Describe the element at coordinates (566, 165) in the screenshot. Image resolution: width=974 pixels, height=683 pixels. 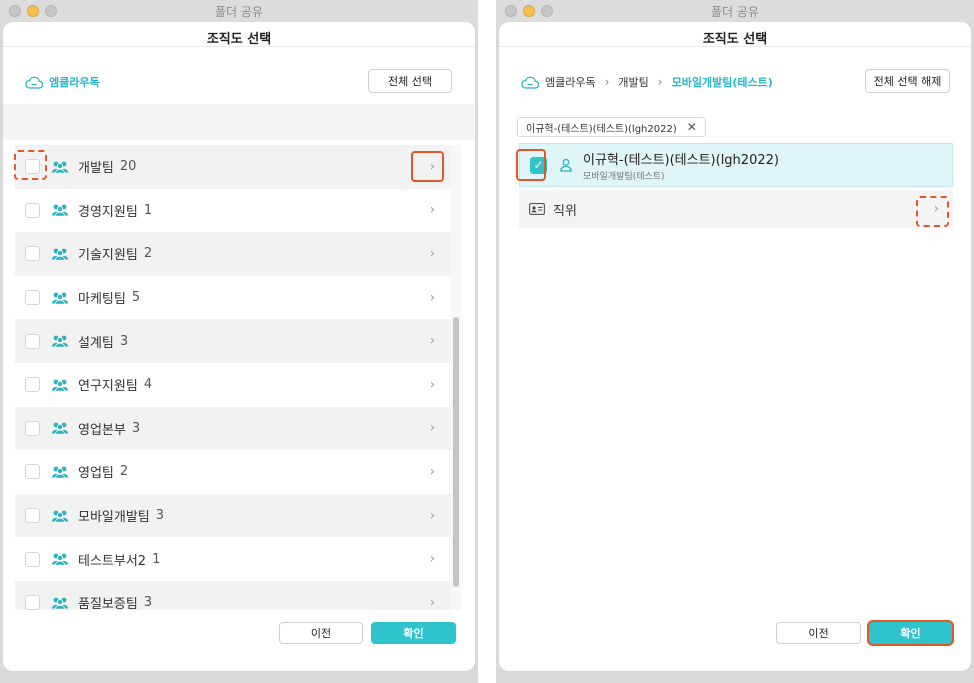
I see `person-icon` at that location.